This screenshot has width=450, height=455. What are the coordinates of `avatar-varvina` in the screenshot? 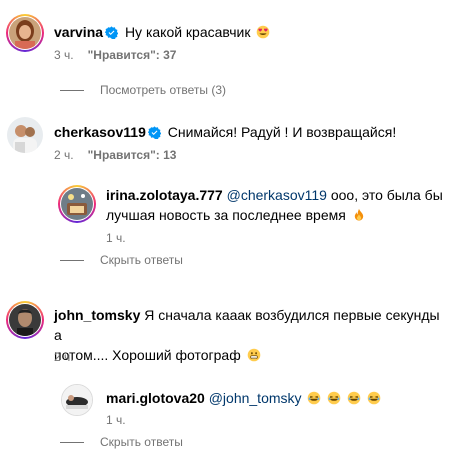 It's located at (25, 33).